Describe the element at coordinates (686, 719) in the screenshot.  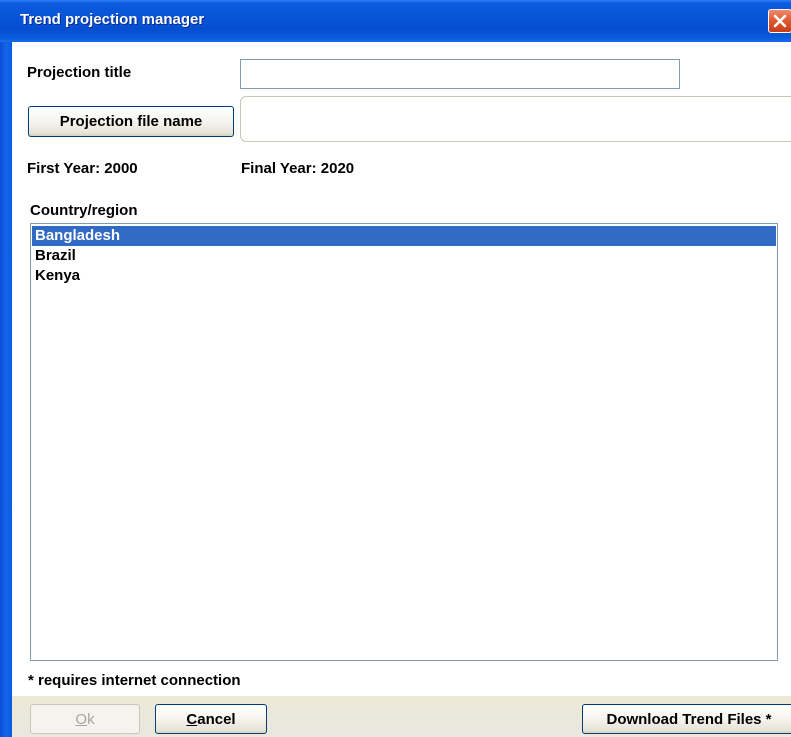
I see `download-trend-files-button: Download Trend Files *` at that location.